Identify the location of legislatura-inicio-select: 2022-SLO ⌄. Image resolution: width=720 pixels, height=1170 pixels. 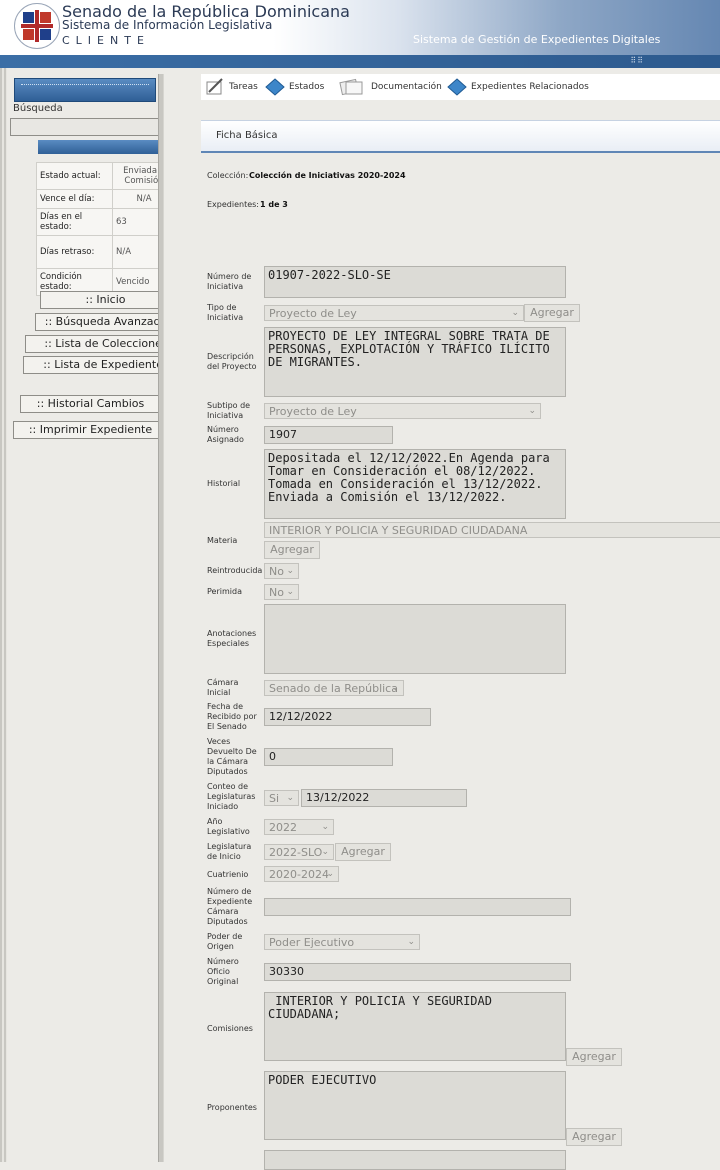
(299, 852).